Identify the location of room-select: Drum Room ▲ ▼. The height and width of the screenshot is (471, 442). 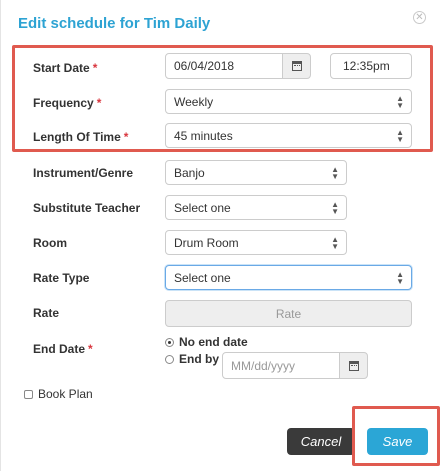
(256, 242).